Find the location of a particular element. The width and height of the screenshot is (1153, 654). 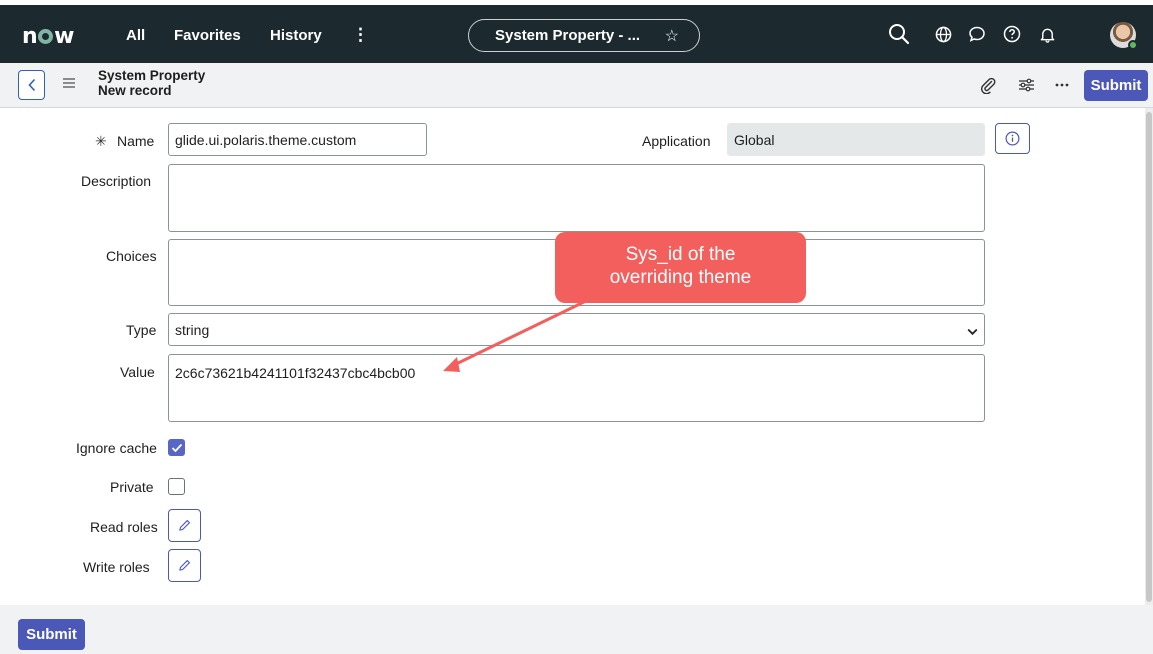

globe-icon is located at coordinates (943, 34).